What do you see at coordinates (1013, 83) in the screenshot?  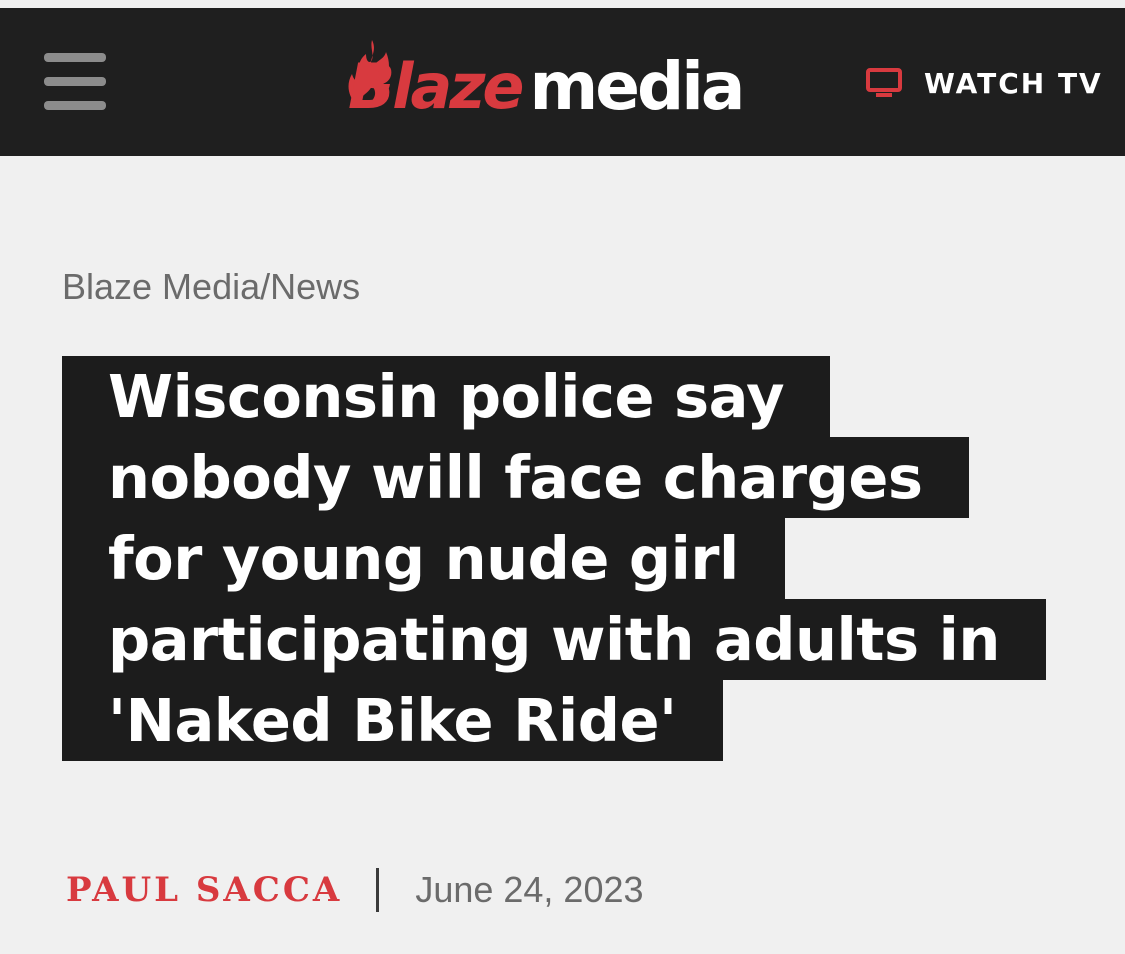 I see `watch-tv-label: WATCH TV` at bounding box center [1013, 83].